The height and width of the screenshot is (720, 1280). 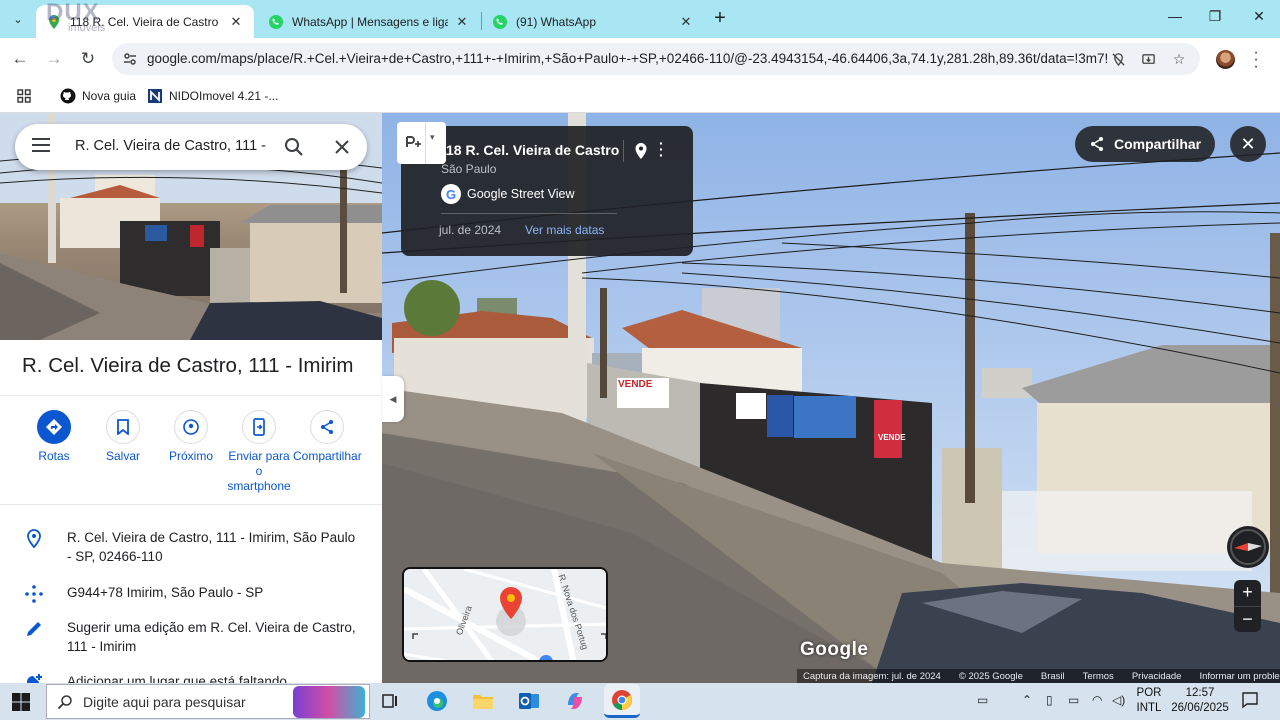 What do you see at coordinates (834, 649) in the screenshot?
I see `google-watermark: Google` at bounding box center [834, 649].